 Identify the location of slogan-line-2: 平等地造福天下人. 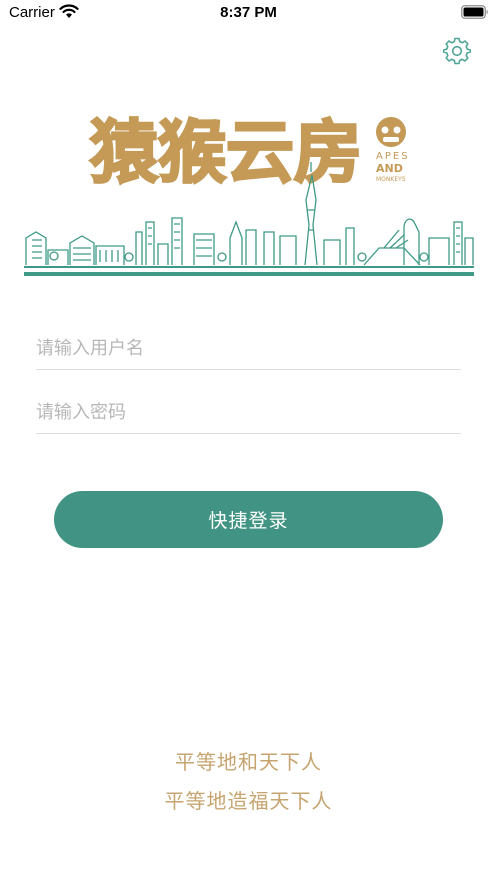
(248, 801).